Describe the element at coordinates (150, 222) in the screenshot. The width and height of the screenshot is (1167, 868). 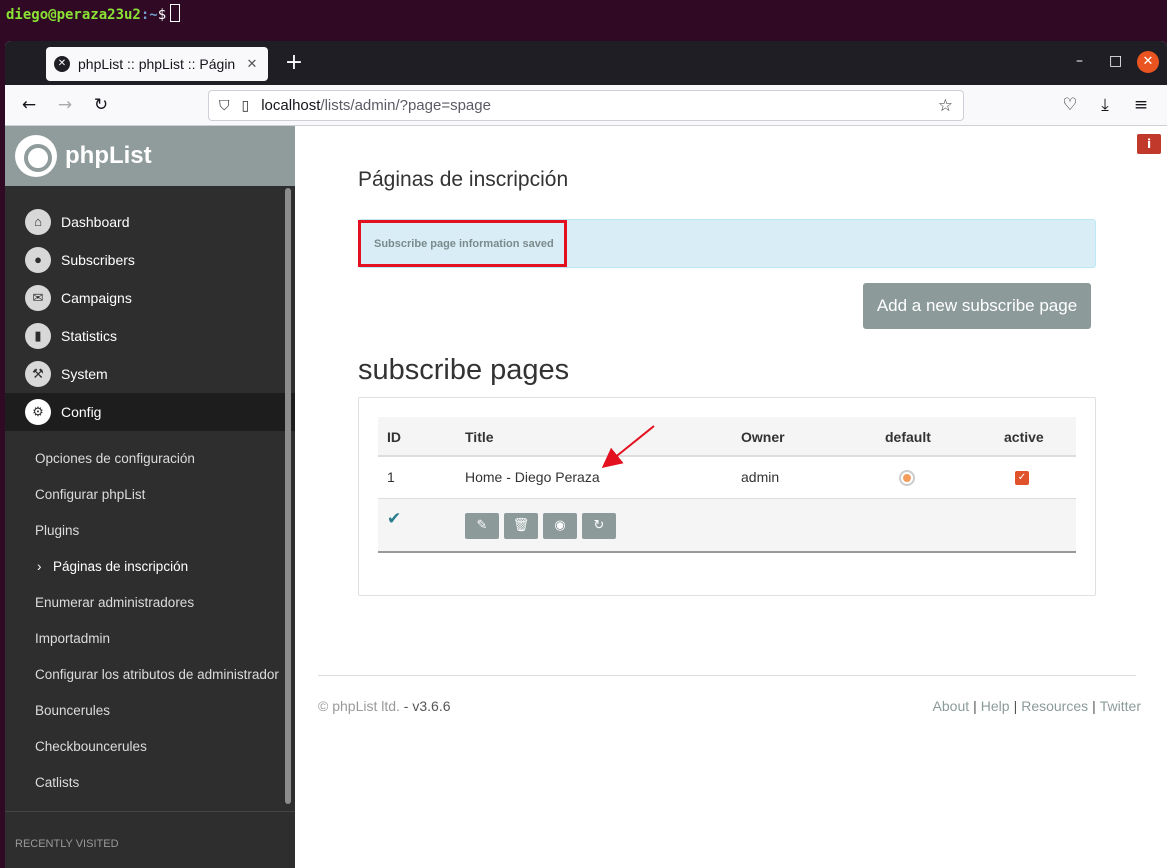
I see `sidebar-item-dashboard: ⌂ Dashboard` at that location.